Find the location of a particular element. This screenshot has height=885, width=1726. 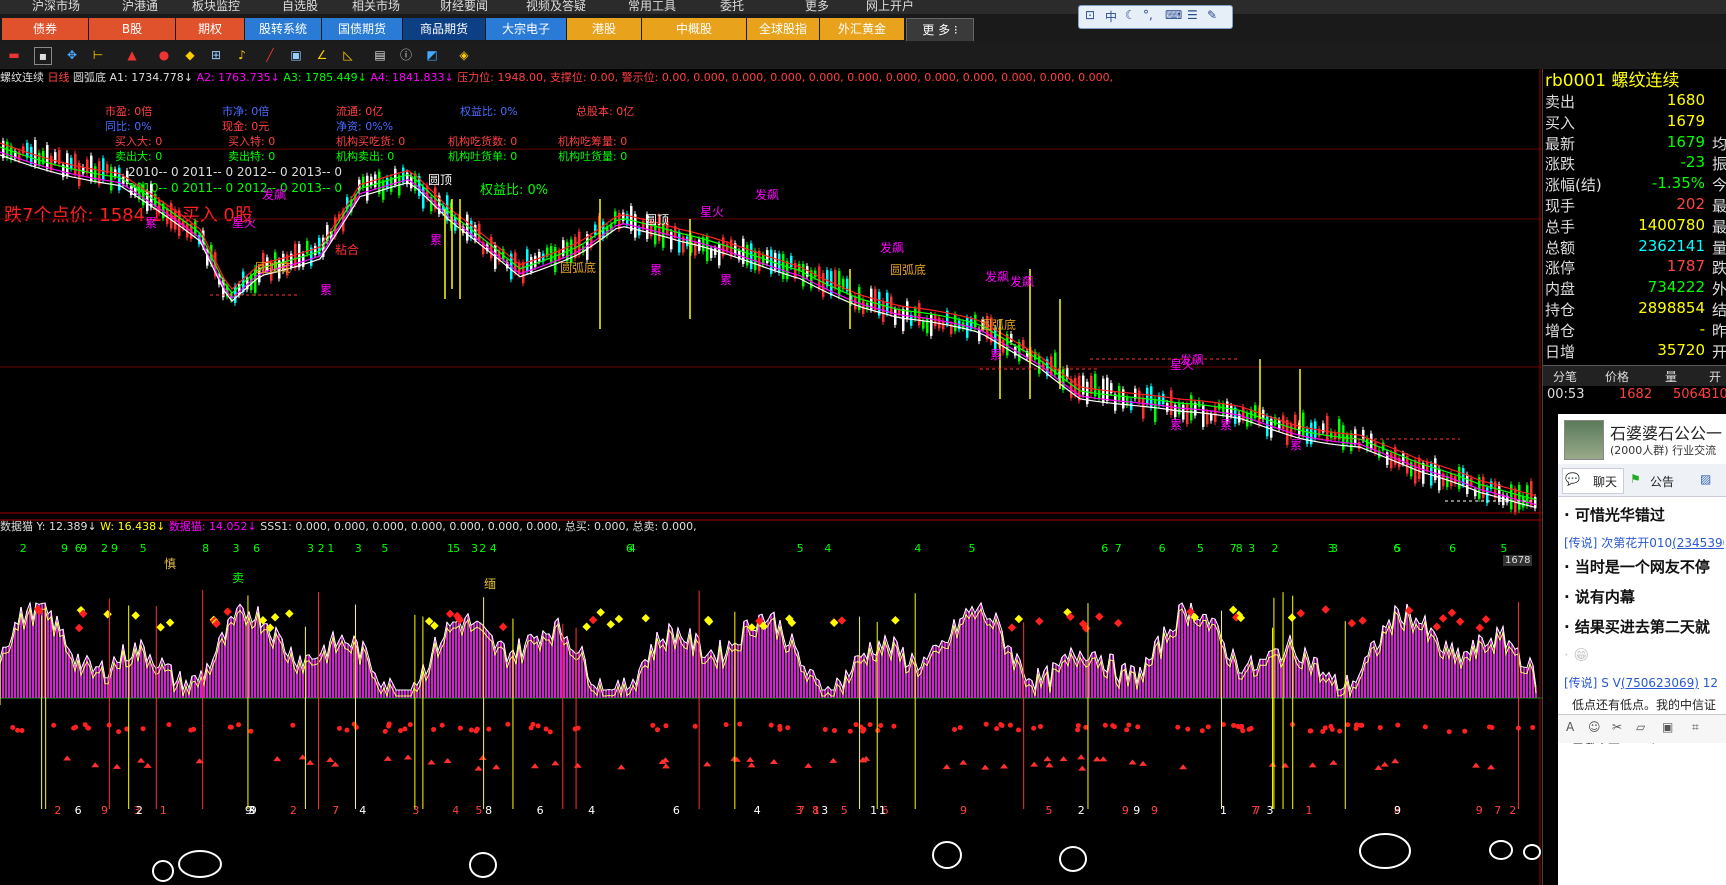

attach-icon: ⌗ is located at coordinates (1695, 727).